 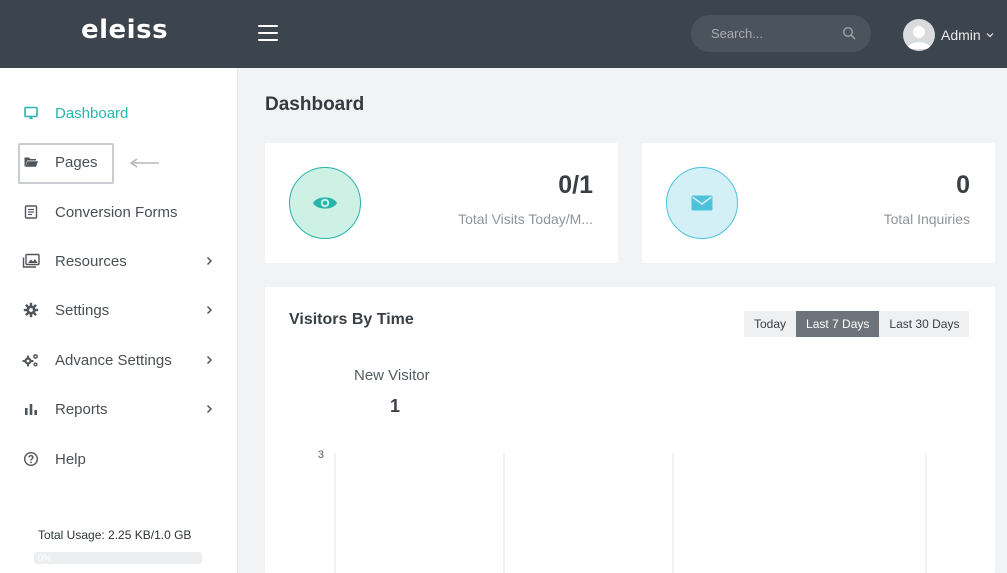 I want to click on sidebar-item-label: Resources, so click(x=91, y=261).